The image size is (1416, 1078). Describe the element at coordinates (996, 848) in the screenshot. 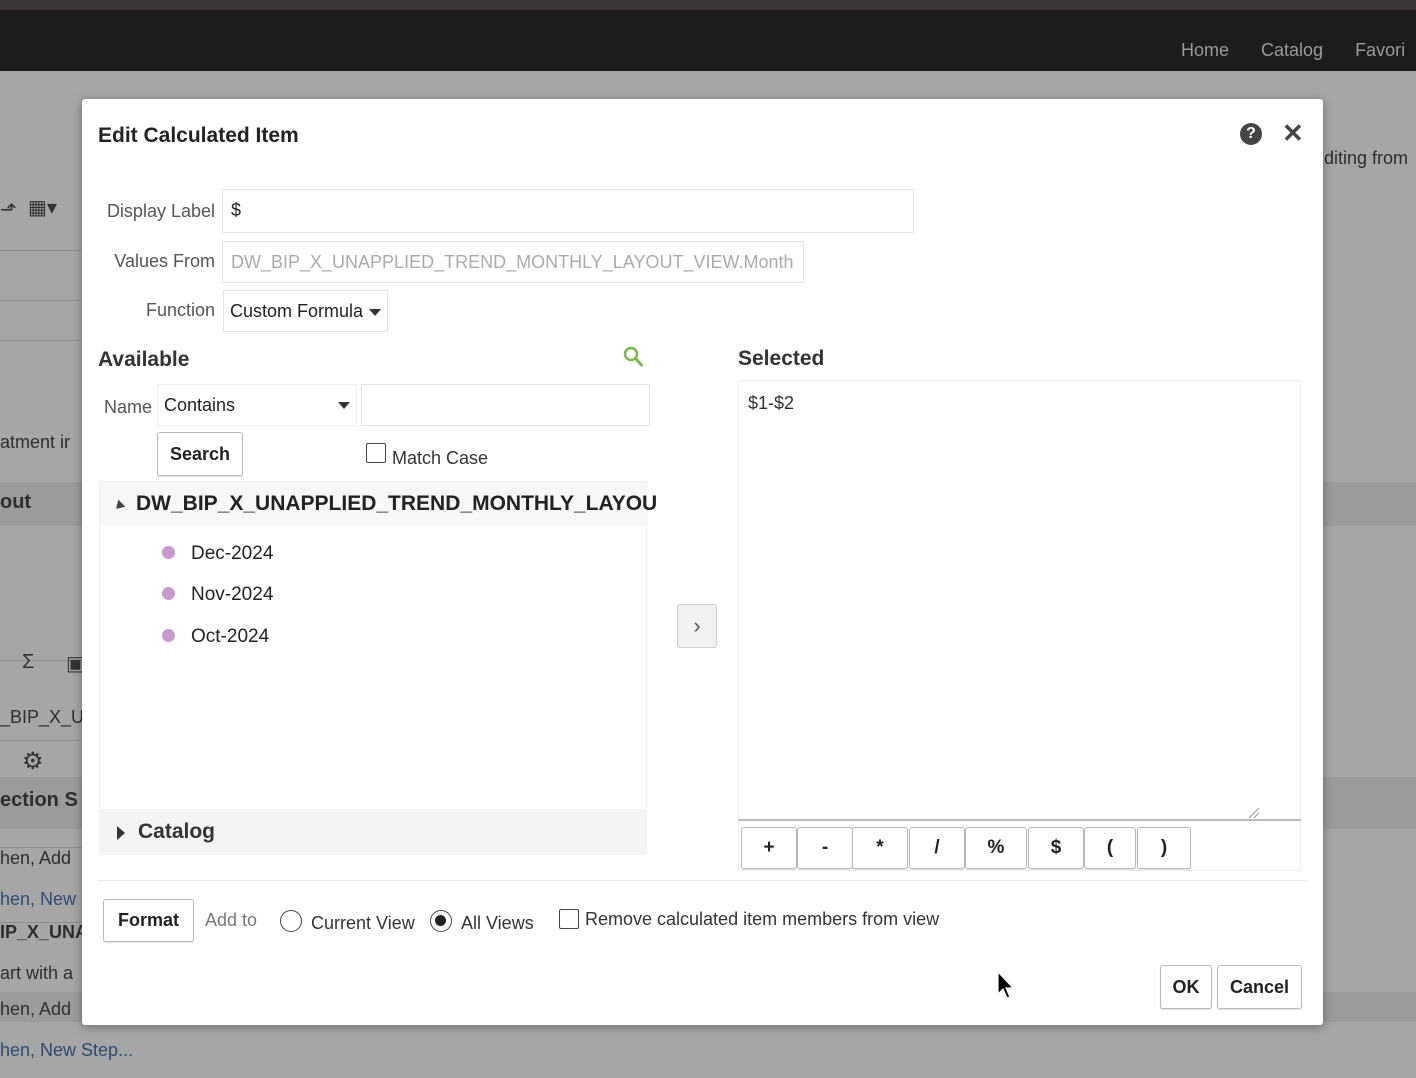

I see `percent-operator-button: %` at that location.